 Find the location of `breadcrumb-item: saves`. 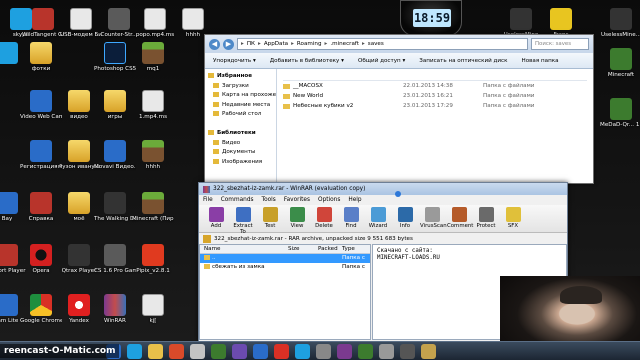

breadcrumb-item: saves is located at coordinates (376, 44).